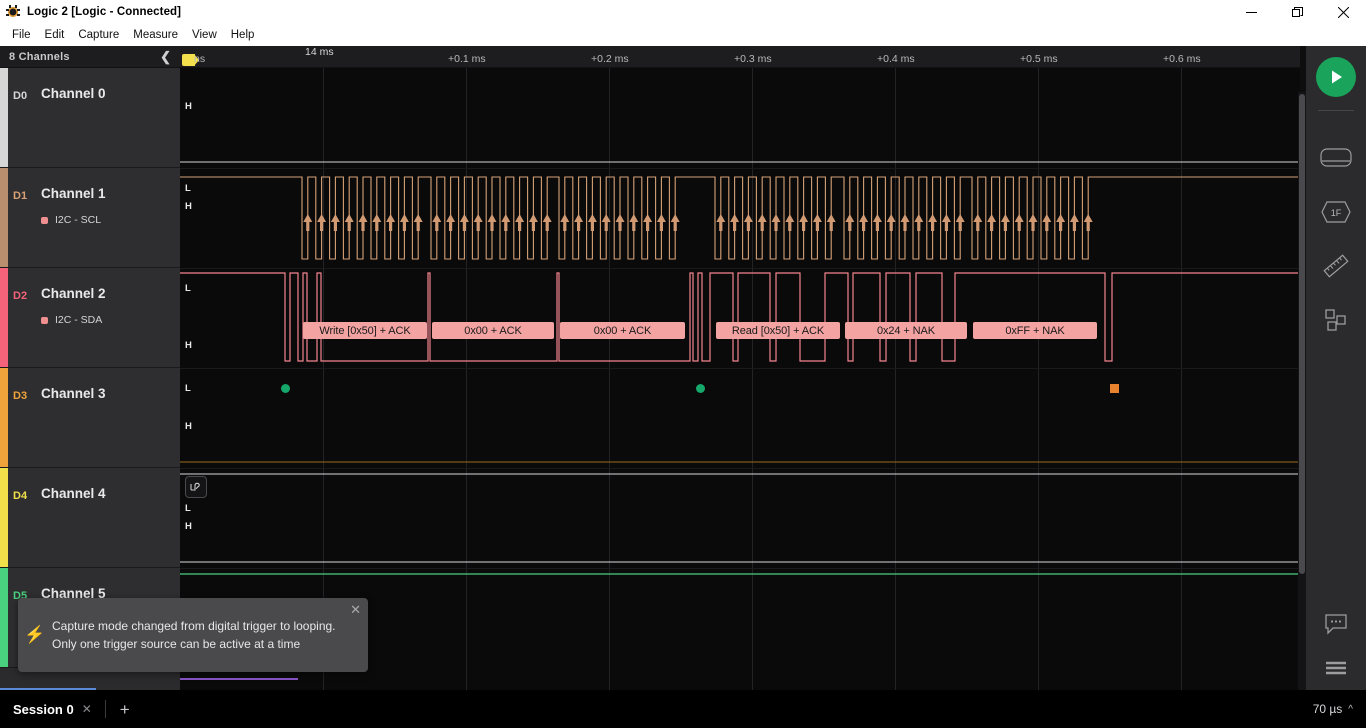 This screenshot has height=728, width=1366. I want to click on channel-id-label: D2, so click(20, 296).